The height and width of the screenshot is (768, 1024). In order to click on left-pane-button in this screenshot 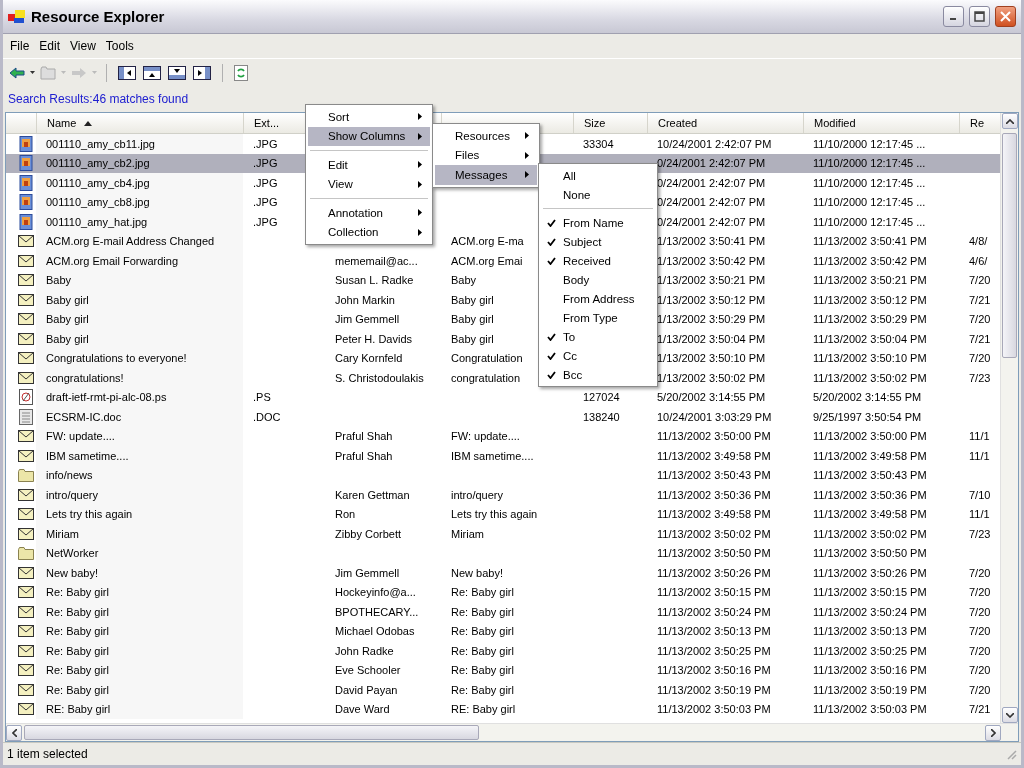, I will do `click(127, 72)`.